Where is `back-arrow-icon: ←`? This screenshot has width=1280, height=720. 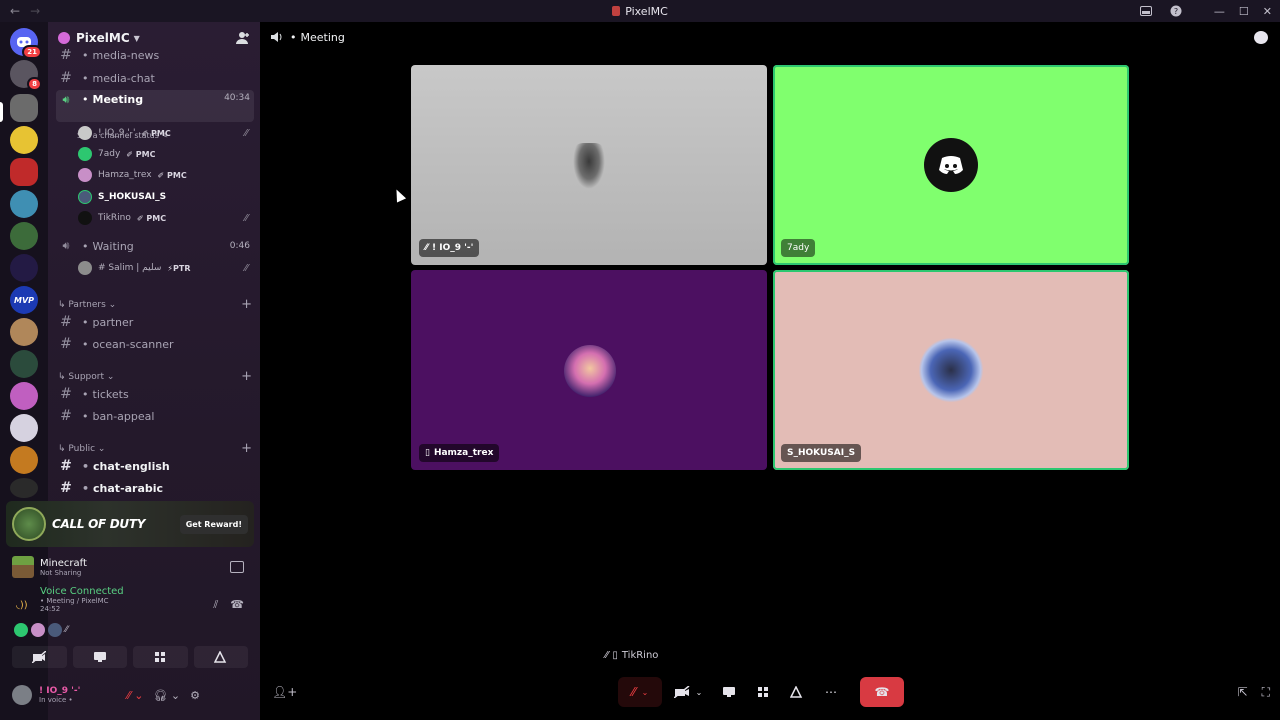
back-arrow-icon: ← is located at coordinates (15, 11).